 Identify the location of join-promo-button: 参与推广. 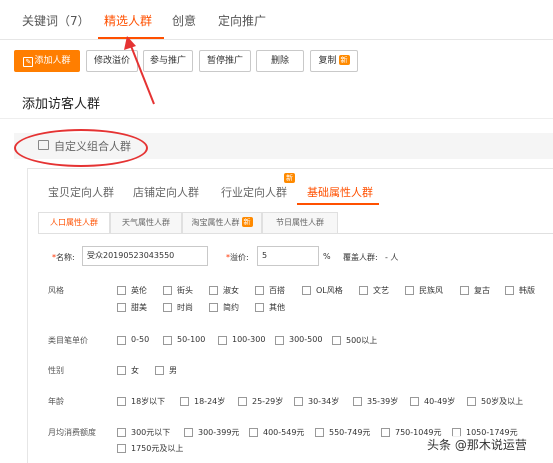
(168, 61).